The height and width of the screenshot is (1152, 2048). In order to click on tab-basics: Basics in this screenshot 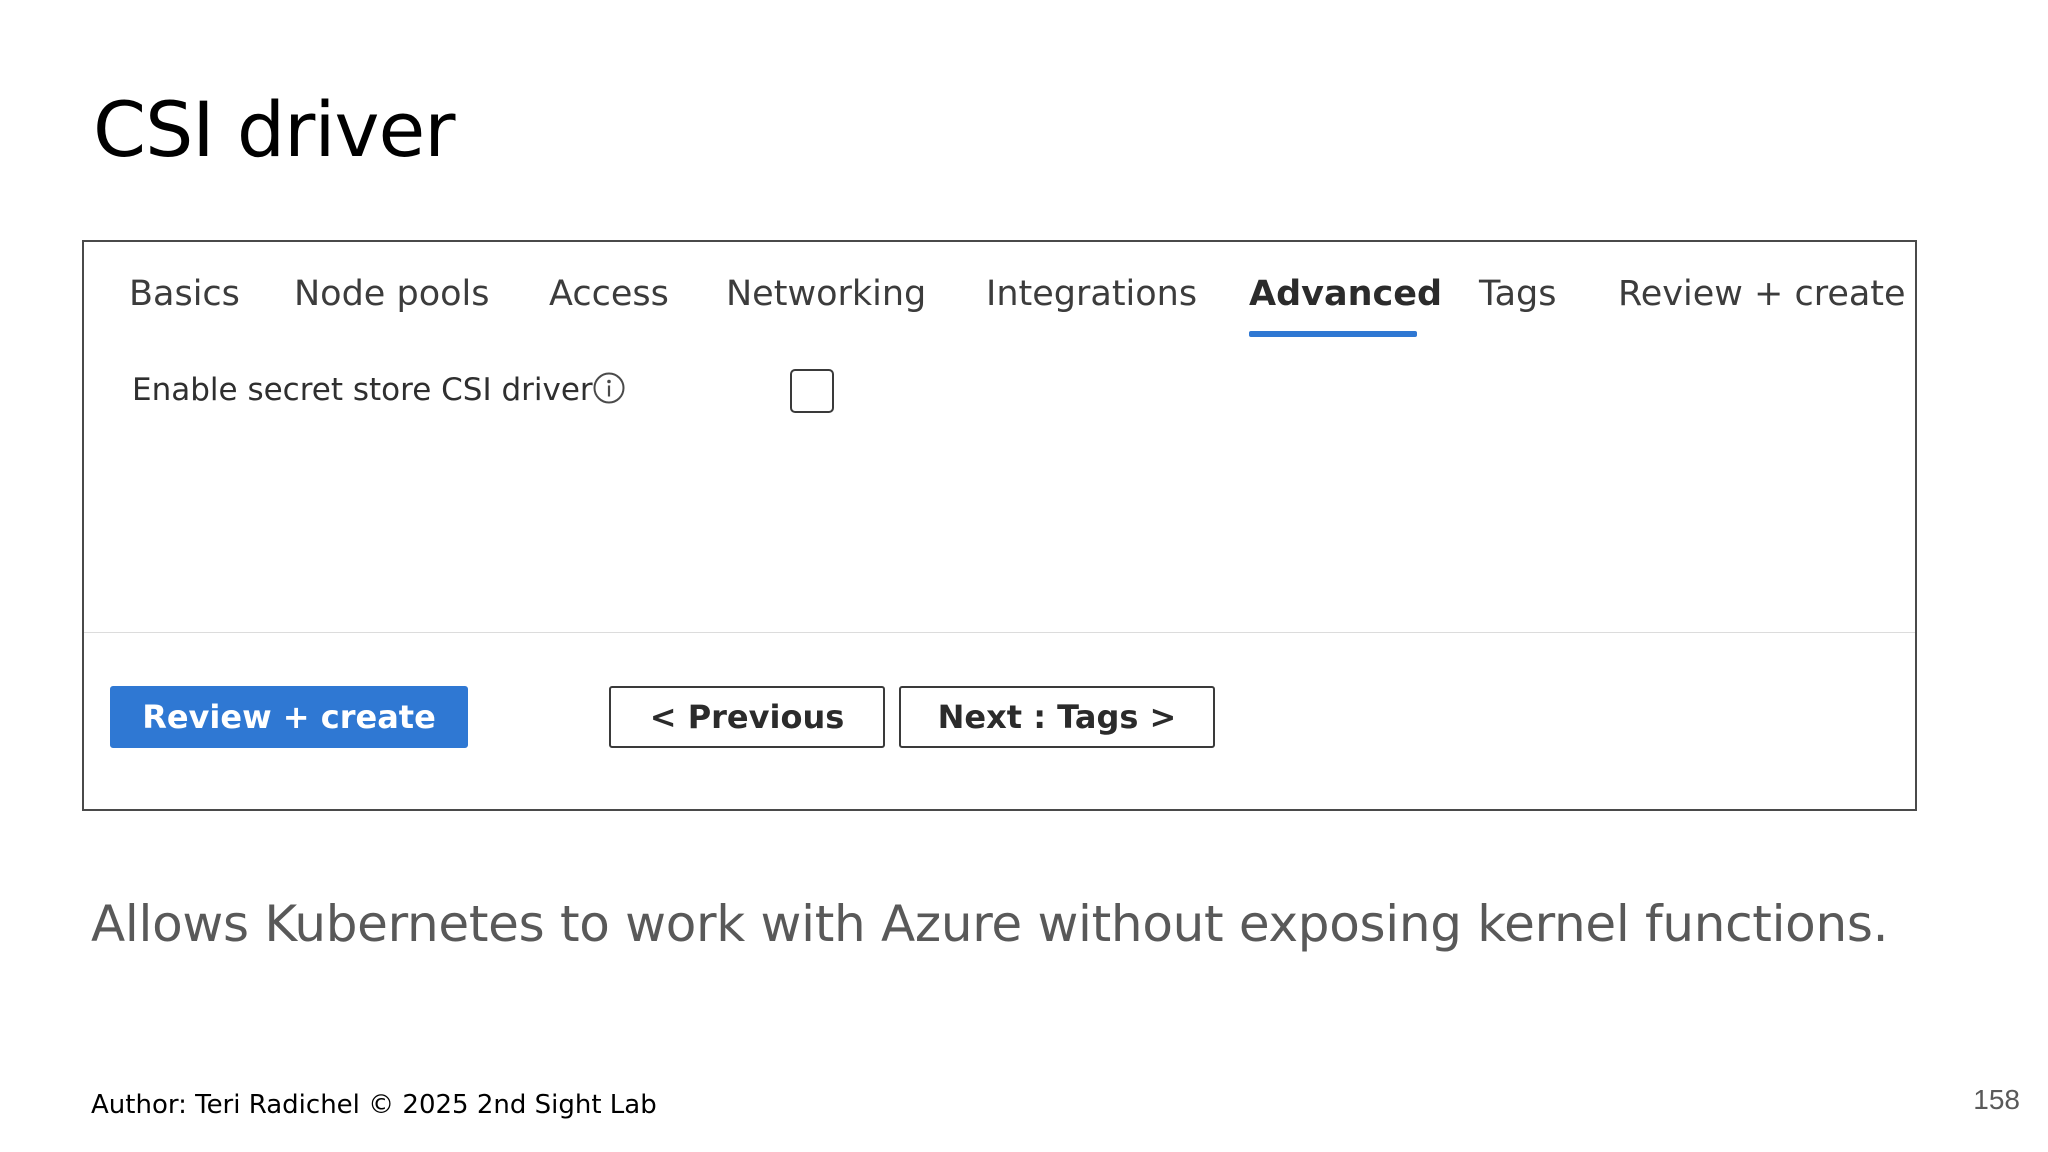, I will do `click(184, 294)`.